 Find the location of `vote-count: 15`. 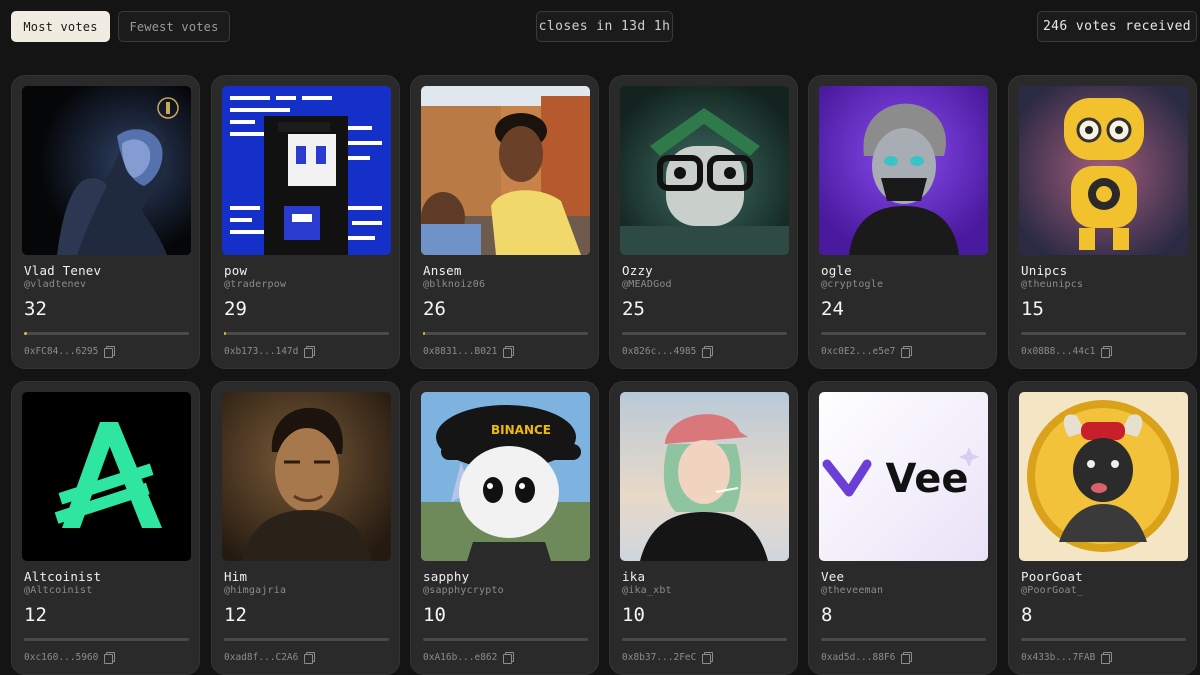

vote-count: 15 is located at coordinates (1032, 309).